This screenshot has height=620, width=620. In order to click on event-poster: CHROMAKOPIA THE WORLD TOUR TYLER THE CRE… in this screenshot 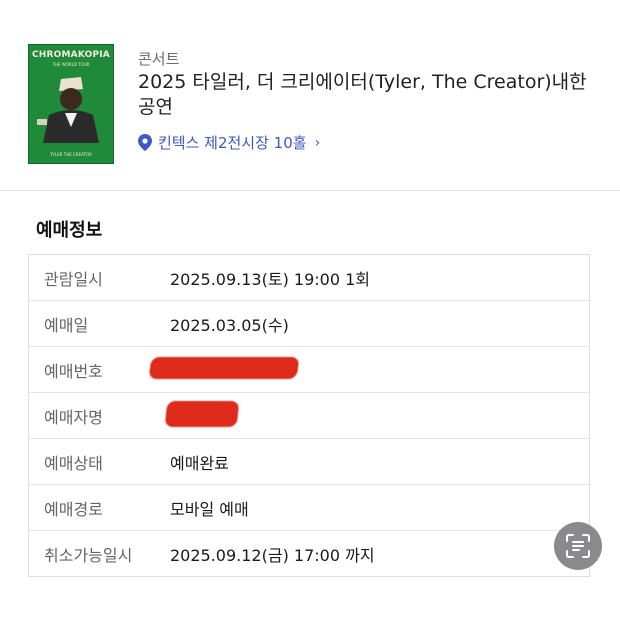, I will do `click(71, 104)`.